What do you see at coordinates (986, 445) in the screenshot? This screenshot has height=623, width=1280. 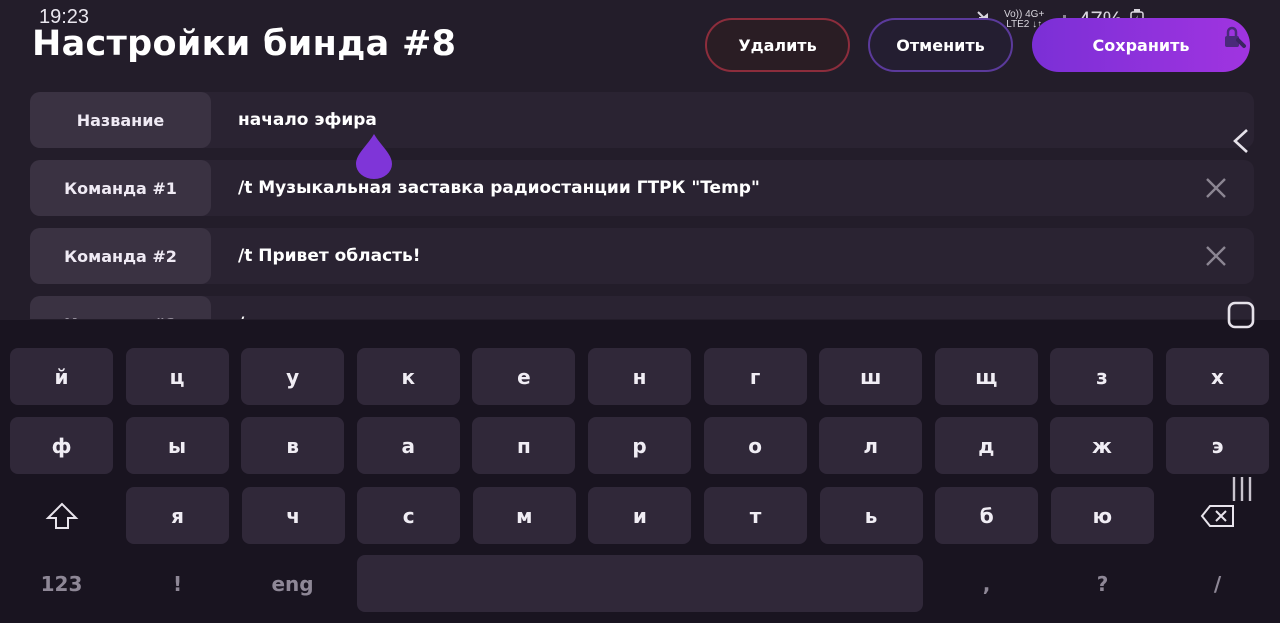 I see `key-д: д` at bounding box center [986, 445].